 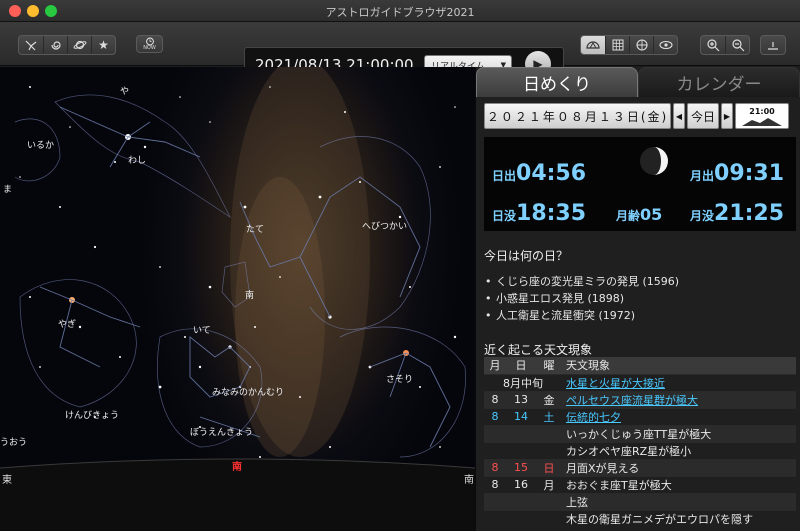 I want to click on event-day: 16, so click(x=521, y=484).